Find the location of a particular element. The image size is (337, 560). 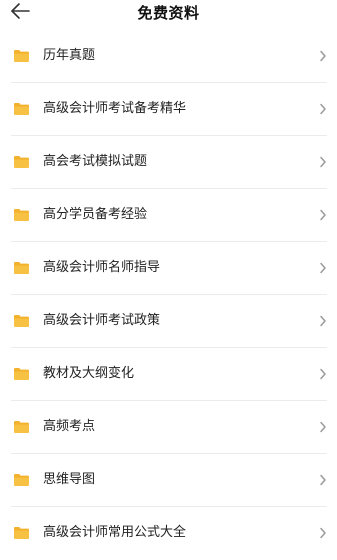

page-title: 免费资料 is located at coordinates (168, 13).